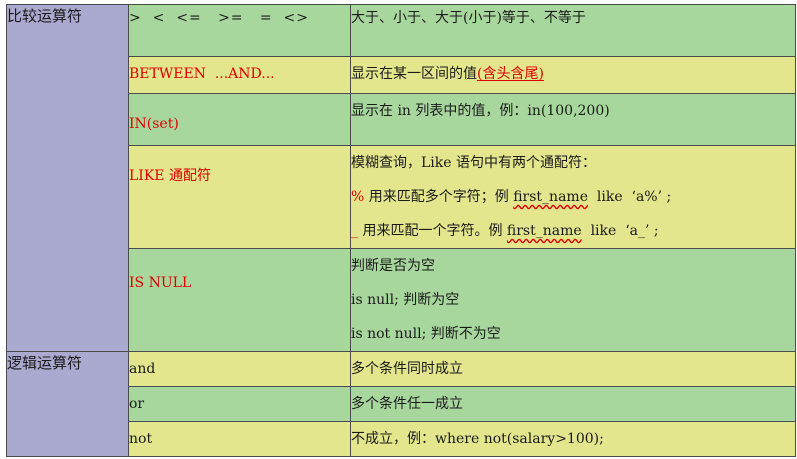 Image resolution: width=797 pixels, height=459 pixels. I want to click on description-like-underscore: _ 用来匹配一个字符。例 first_name like ‘a_’ ;, so click(573, 231).